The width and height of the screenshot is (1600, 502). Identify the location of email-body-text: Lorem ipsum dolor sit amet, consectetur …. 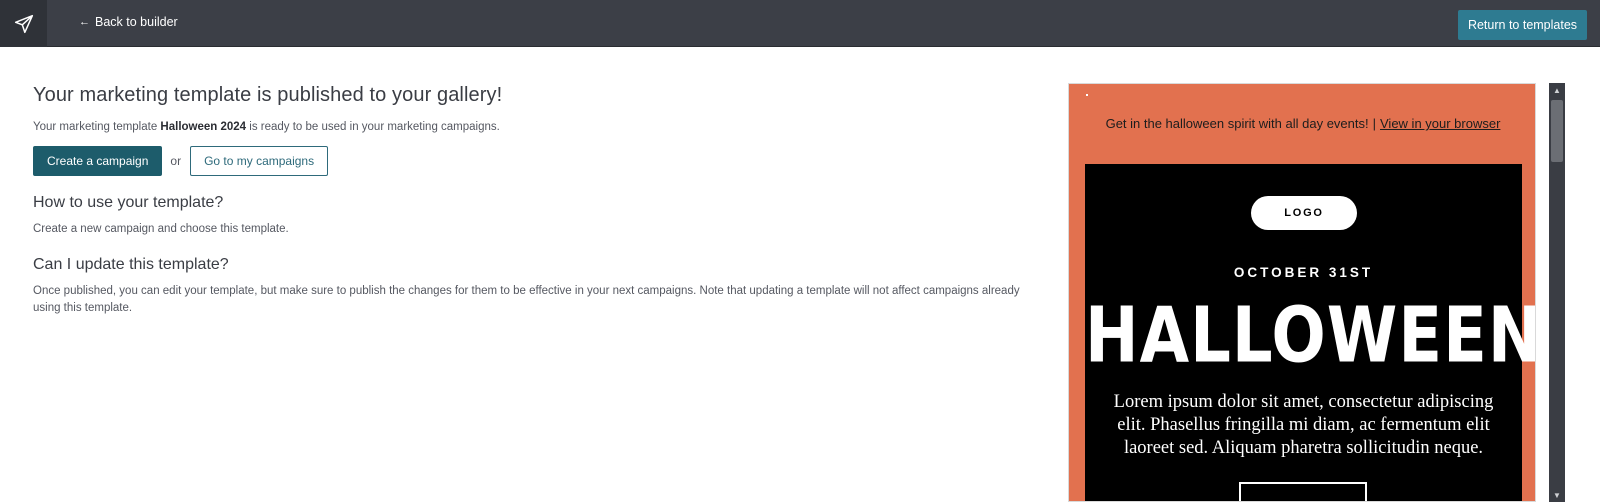
(1303, 425).